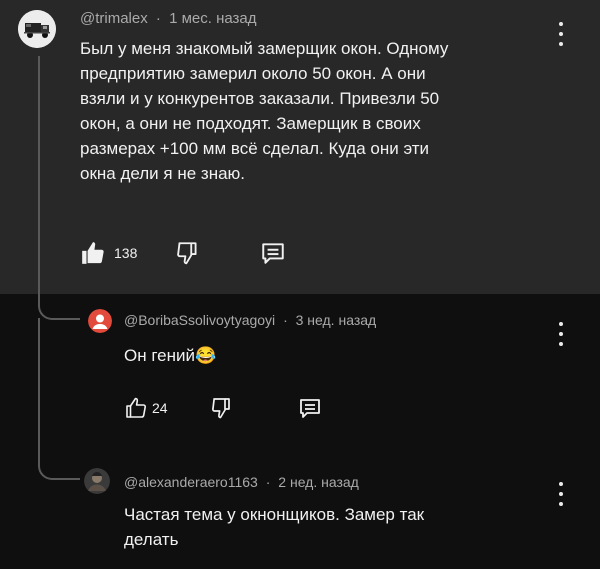 The width and height of the screenshot is (600, 569). What do you see at coordinates (191, 482) in the screenshot?
I see `comment-author: @alexanderaero1163` at bounding box center [191, 482].